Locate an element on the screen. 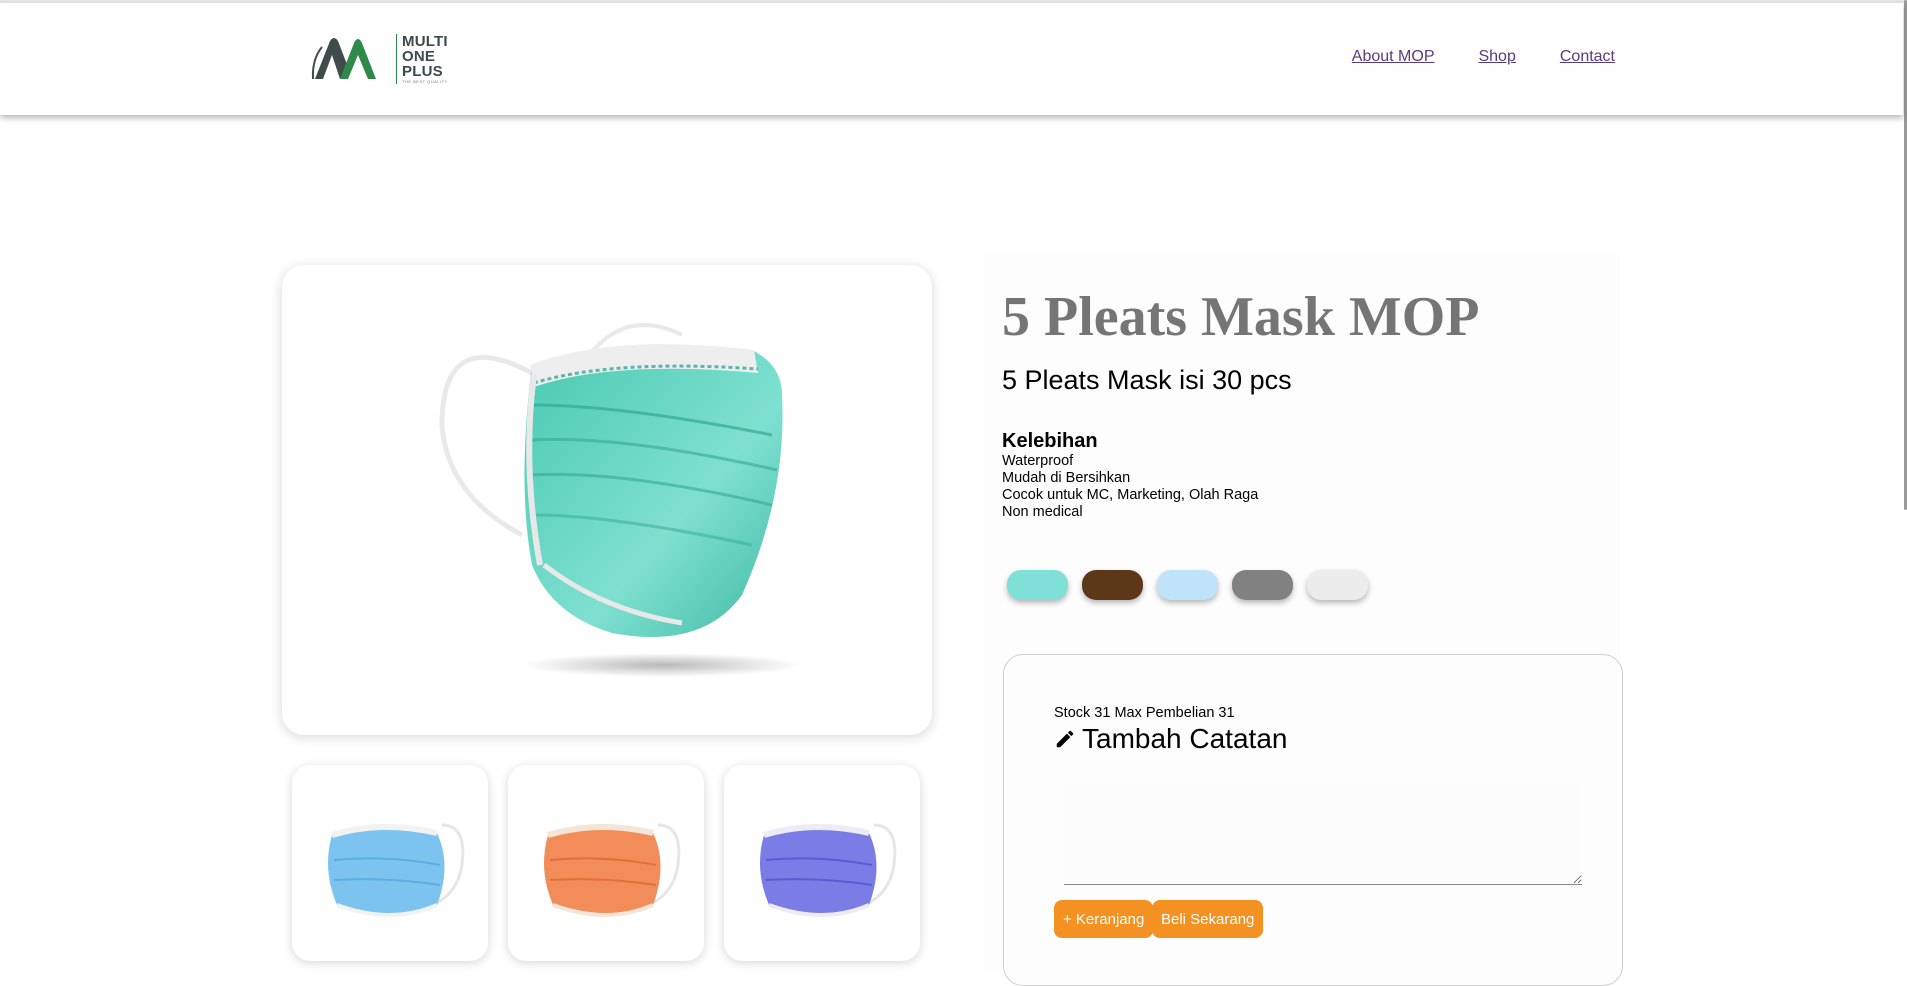 This screenshot has width=1907, height=986. note-heading: Tambah Catatan is located at coordinates (1170, 739).